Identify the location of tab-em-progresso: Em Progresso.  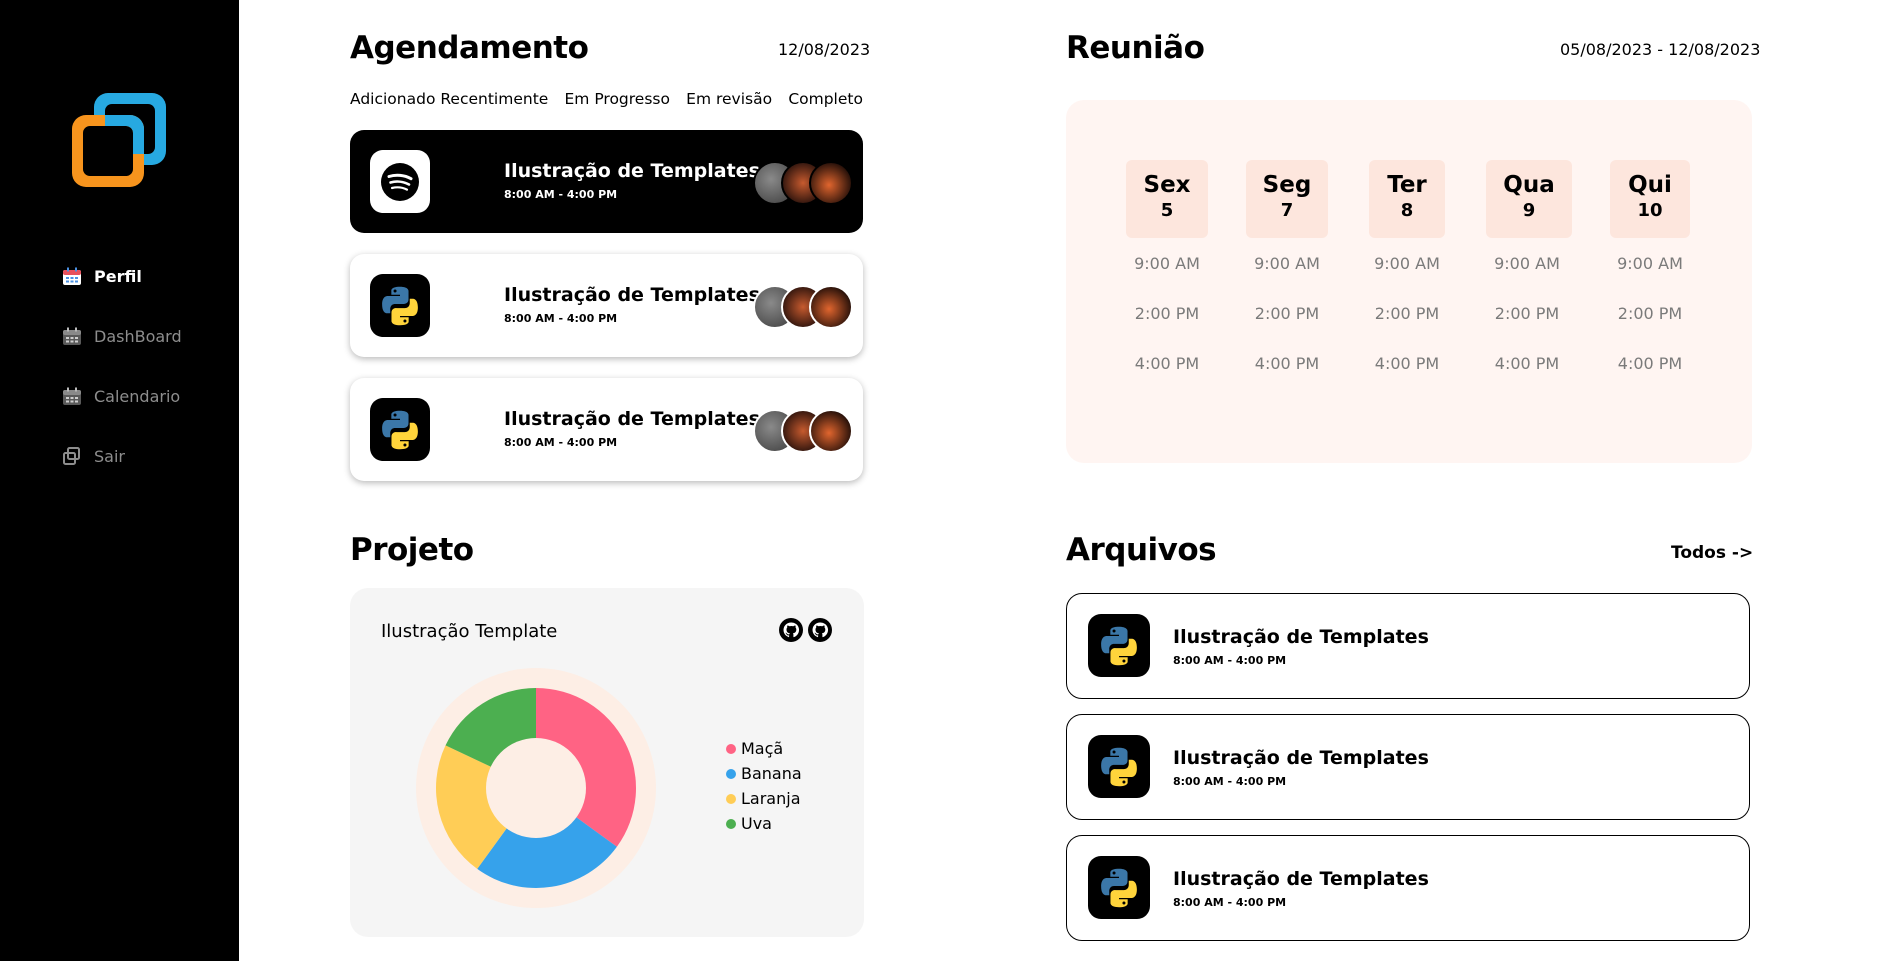
(617, 99).